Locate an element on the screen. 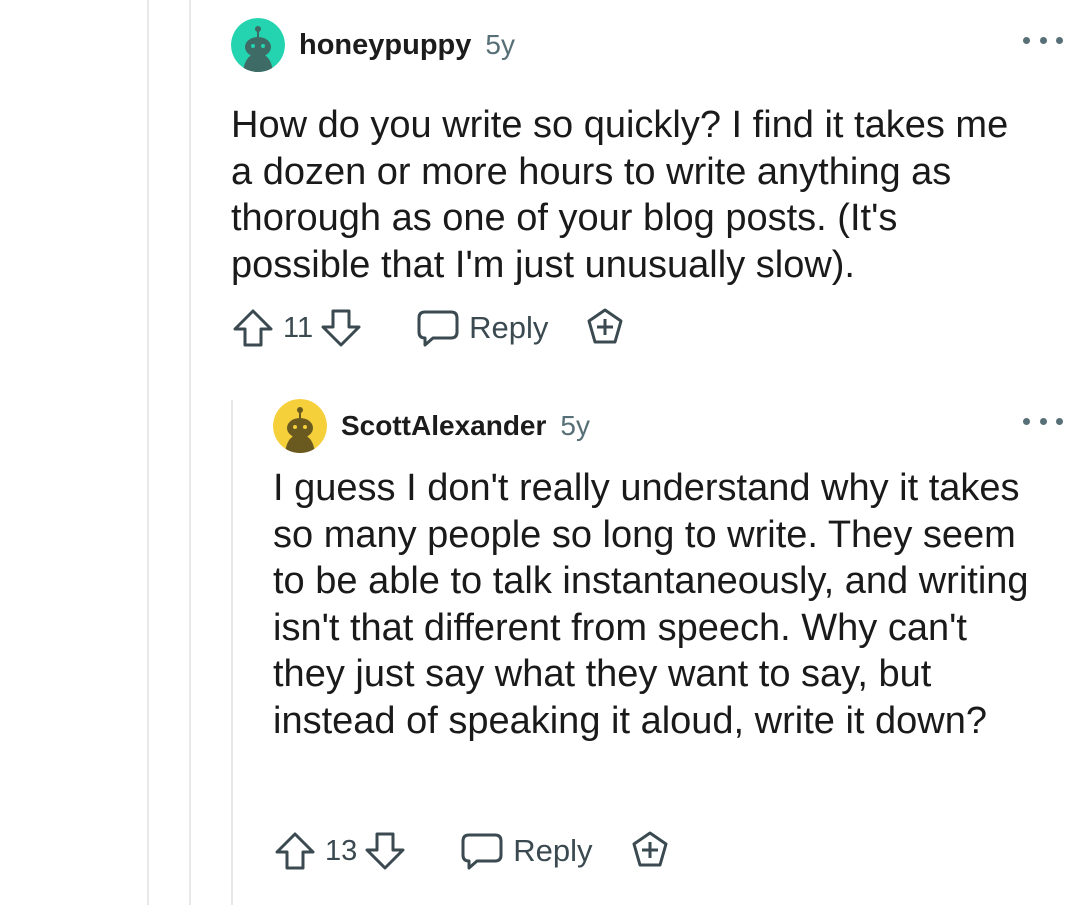 The width and height of the screenshot is (1080, 905). thread-line-parent is located at coordinates (190, 452).